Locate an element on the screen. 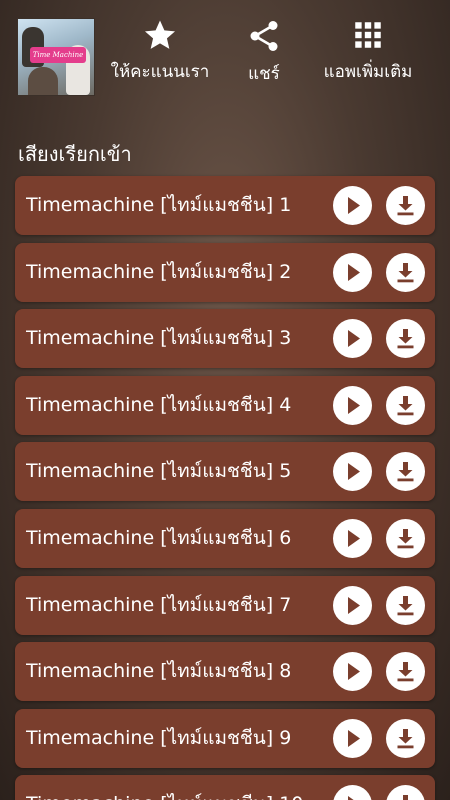 This screenshot has height=800, width=450. ringtone-row: Timemachine [ไทม์แมชชีน] 4 is located at coordinates (225, 405).